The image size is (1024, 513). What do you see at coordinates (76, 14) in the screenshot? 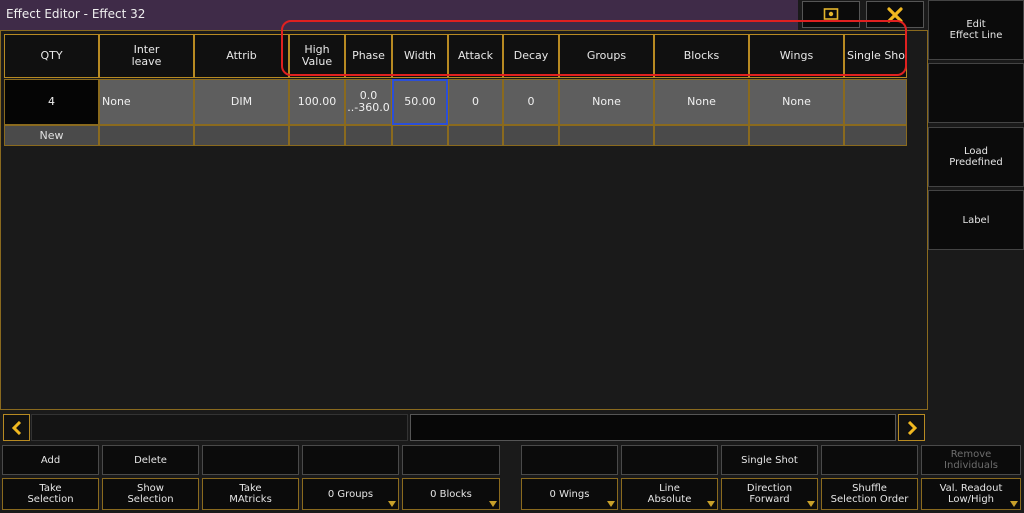
I see `window-title: Effect Editor - Effect 32` at bounding box center [76, 14].